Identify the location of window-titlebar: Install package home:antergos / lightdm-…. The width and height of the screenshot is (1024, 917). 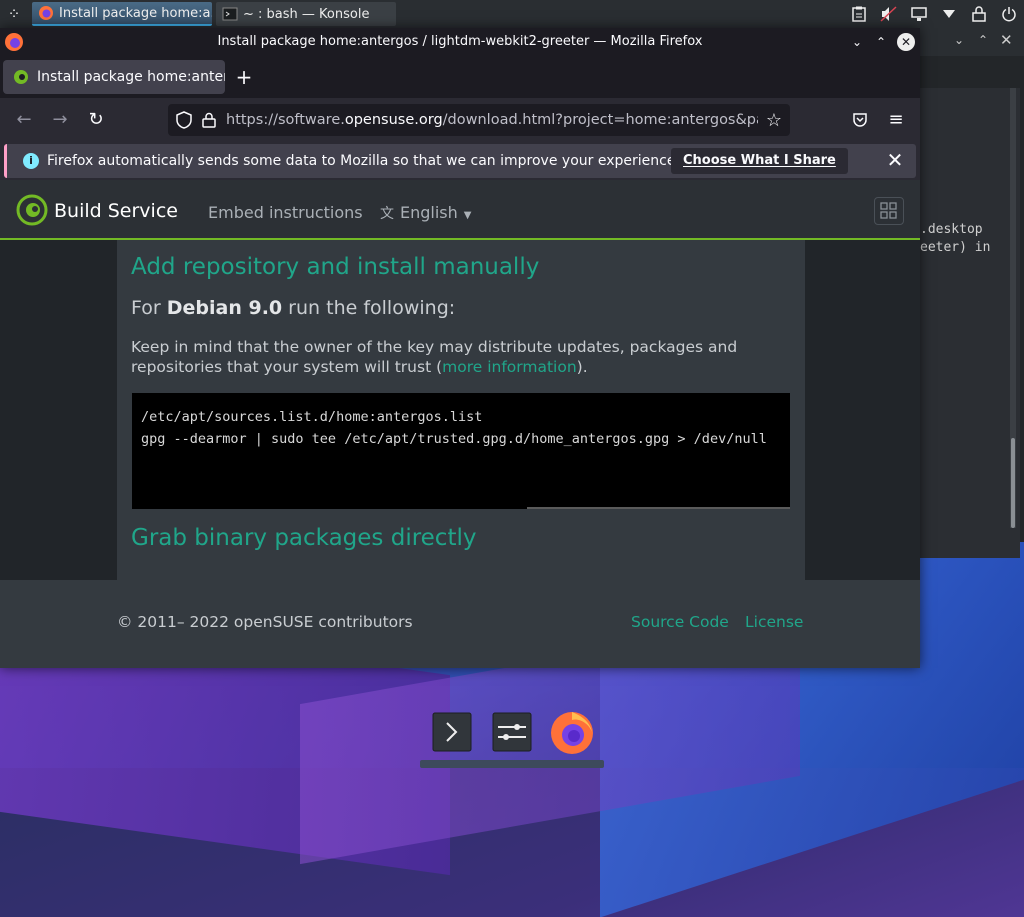
(460, 42).